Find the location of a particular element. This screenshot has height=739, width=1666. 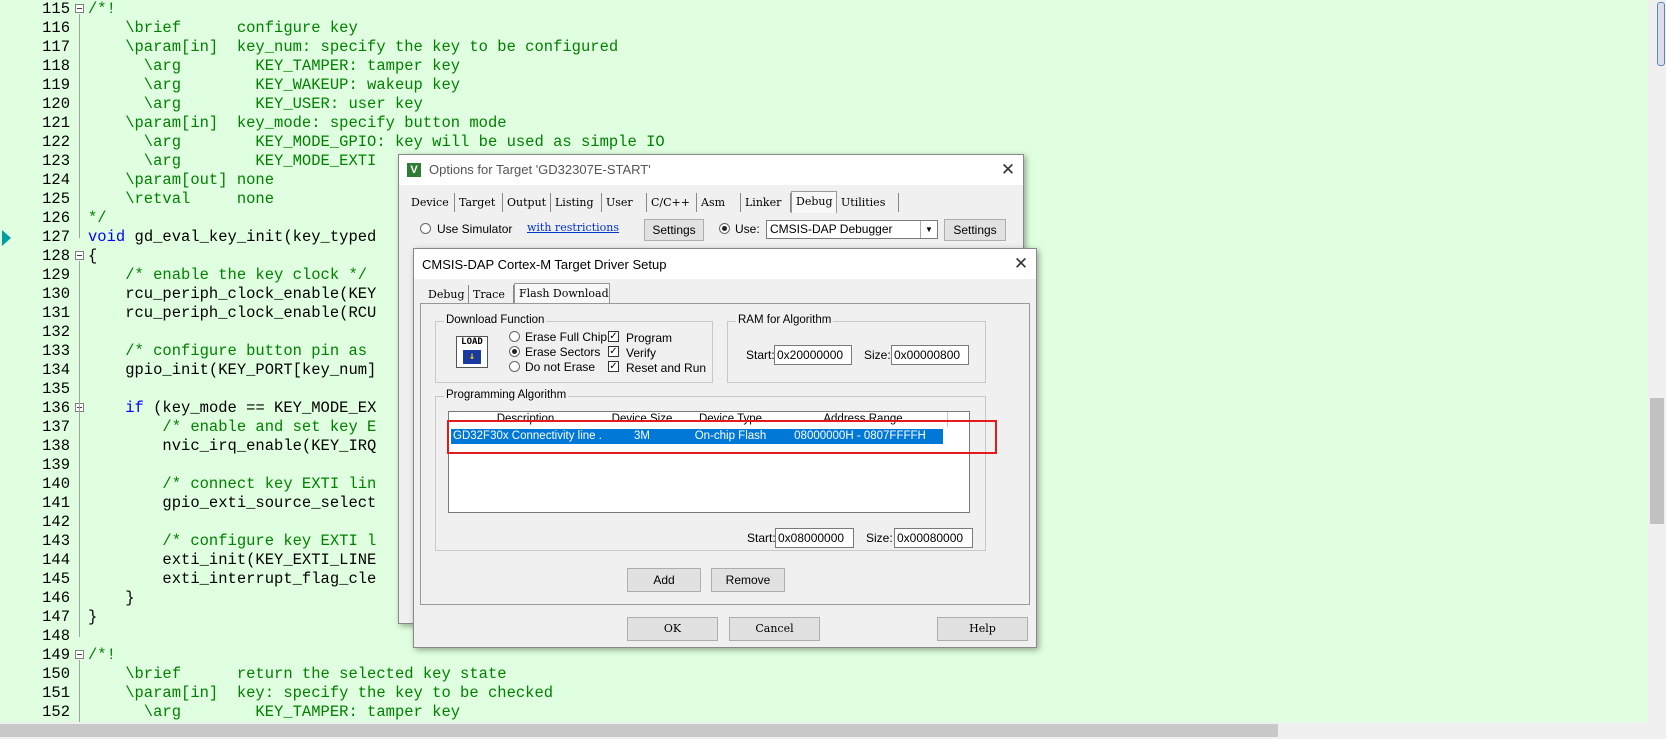

comment-token: */ is located at coordinates (97, 218).